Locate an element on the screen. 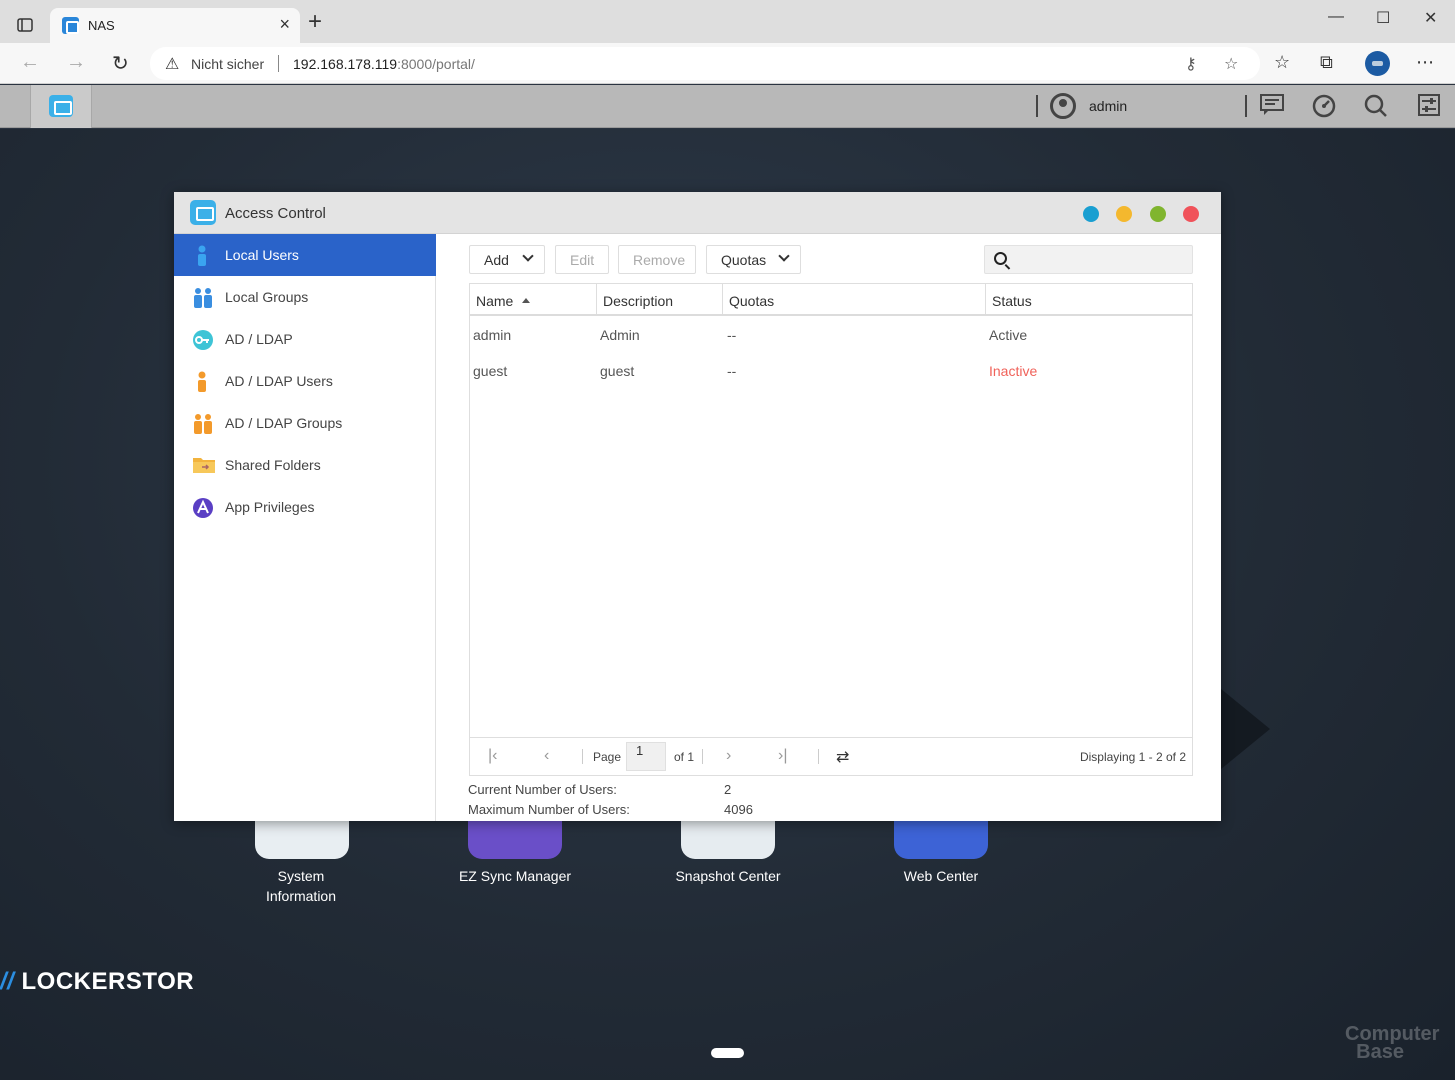 The height and width of the screenshot is (1080, 1455). current-users-value: 2 is located at coordinates (728, 789).